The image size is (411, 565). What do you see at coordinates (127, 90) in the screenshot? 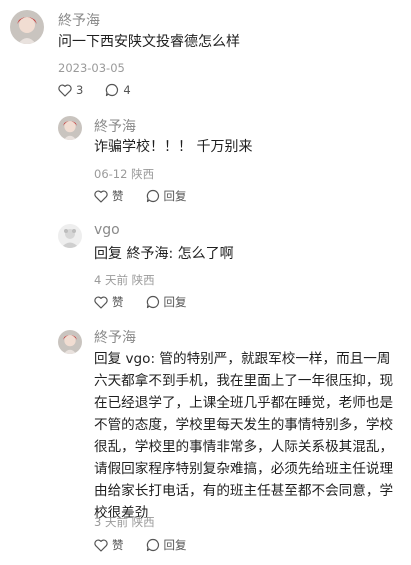
I see `reply-count: 4` at bounding box center [127, 90].